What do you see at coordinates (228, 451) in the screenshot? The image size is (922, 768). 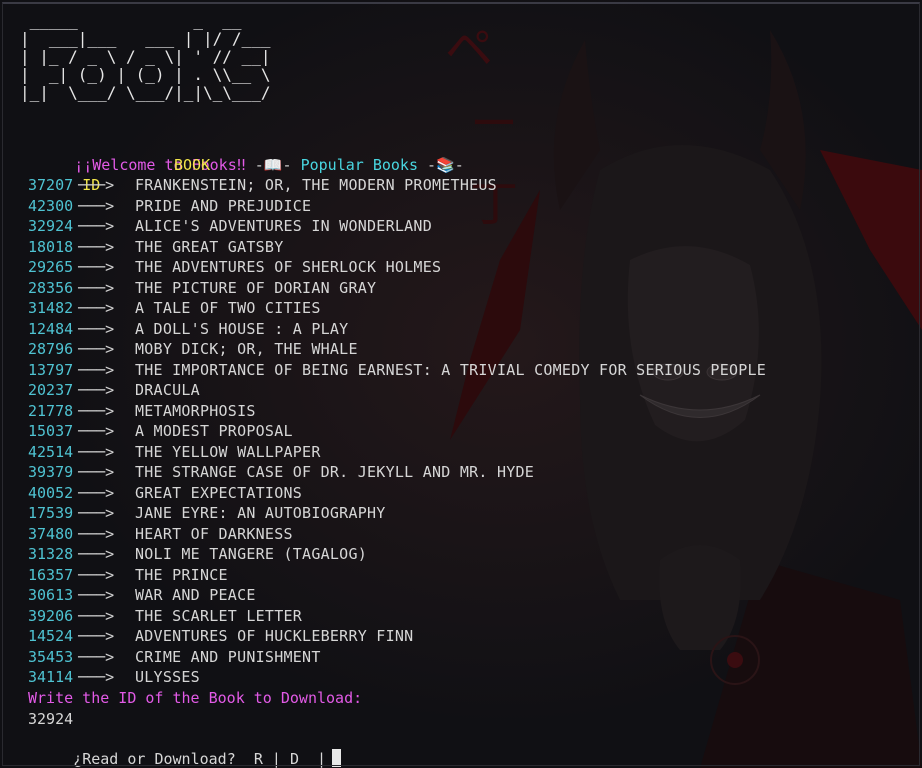 I see `book-title: THE YELLOW WALLPAPER` at bounding box center [228, 451].